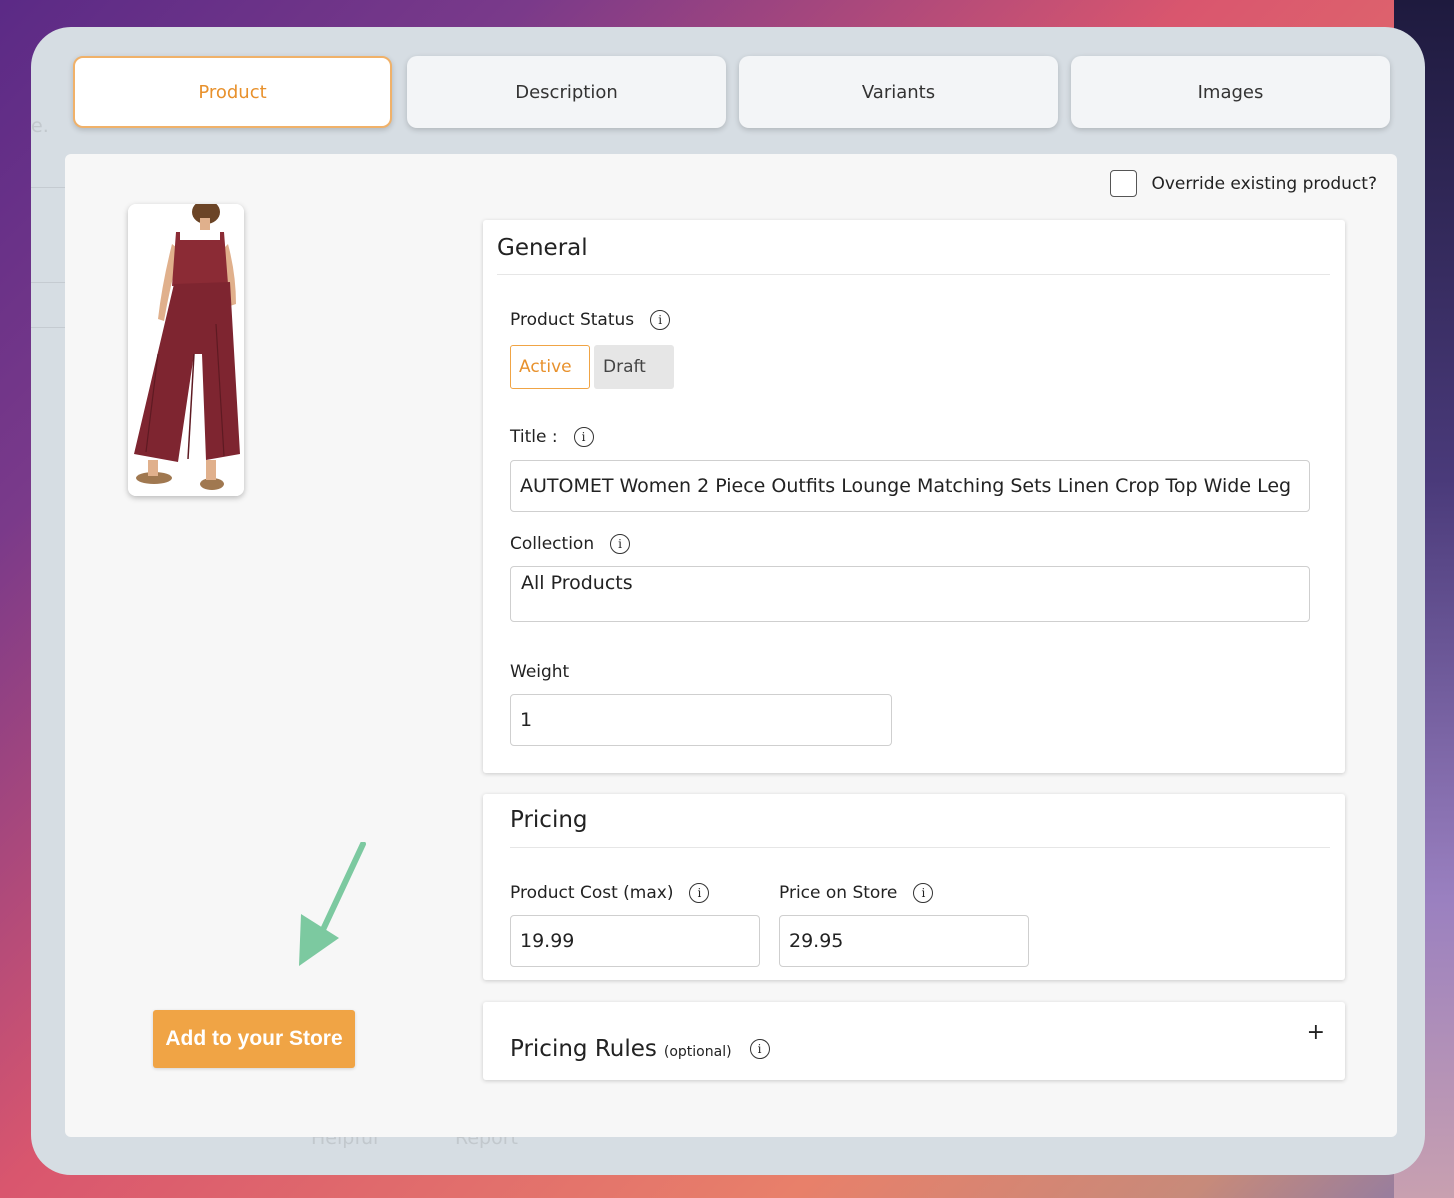  What do you see at coordinates (920, 847) in the screenshot?
I see `pricing-divider` at bounding box center [920, 847].